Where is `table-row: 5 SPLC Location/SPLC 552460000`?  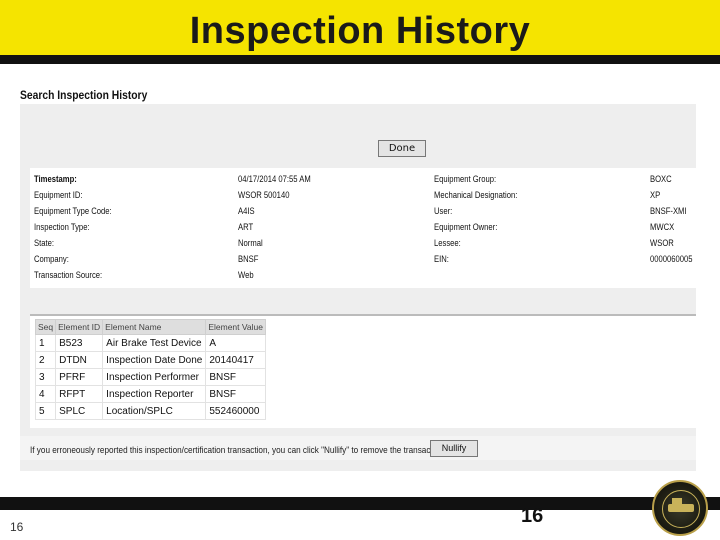 table-row: 5 SPLC Location/SPLC 552460000 is located at coordinates (150, 411).